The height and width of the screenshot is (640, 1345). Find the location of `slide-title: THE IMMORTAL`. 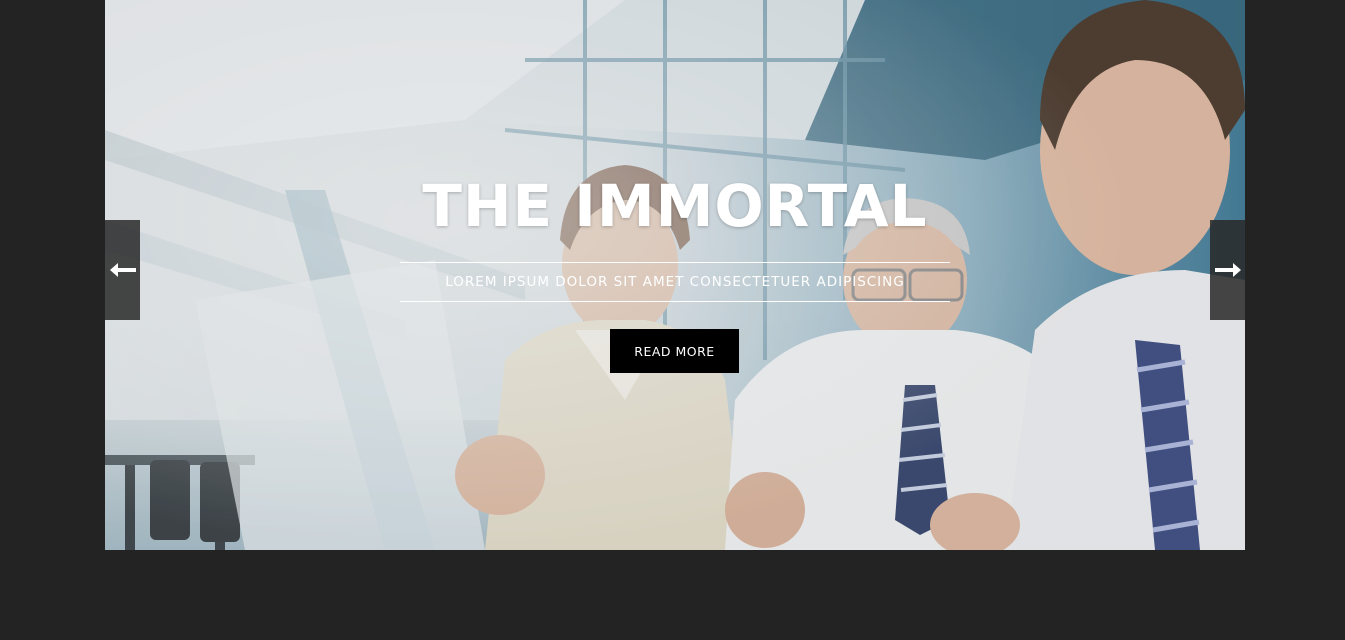

slide-title: THE IMMORTAL is located at coordinates (675, 206).